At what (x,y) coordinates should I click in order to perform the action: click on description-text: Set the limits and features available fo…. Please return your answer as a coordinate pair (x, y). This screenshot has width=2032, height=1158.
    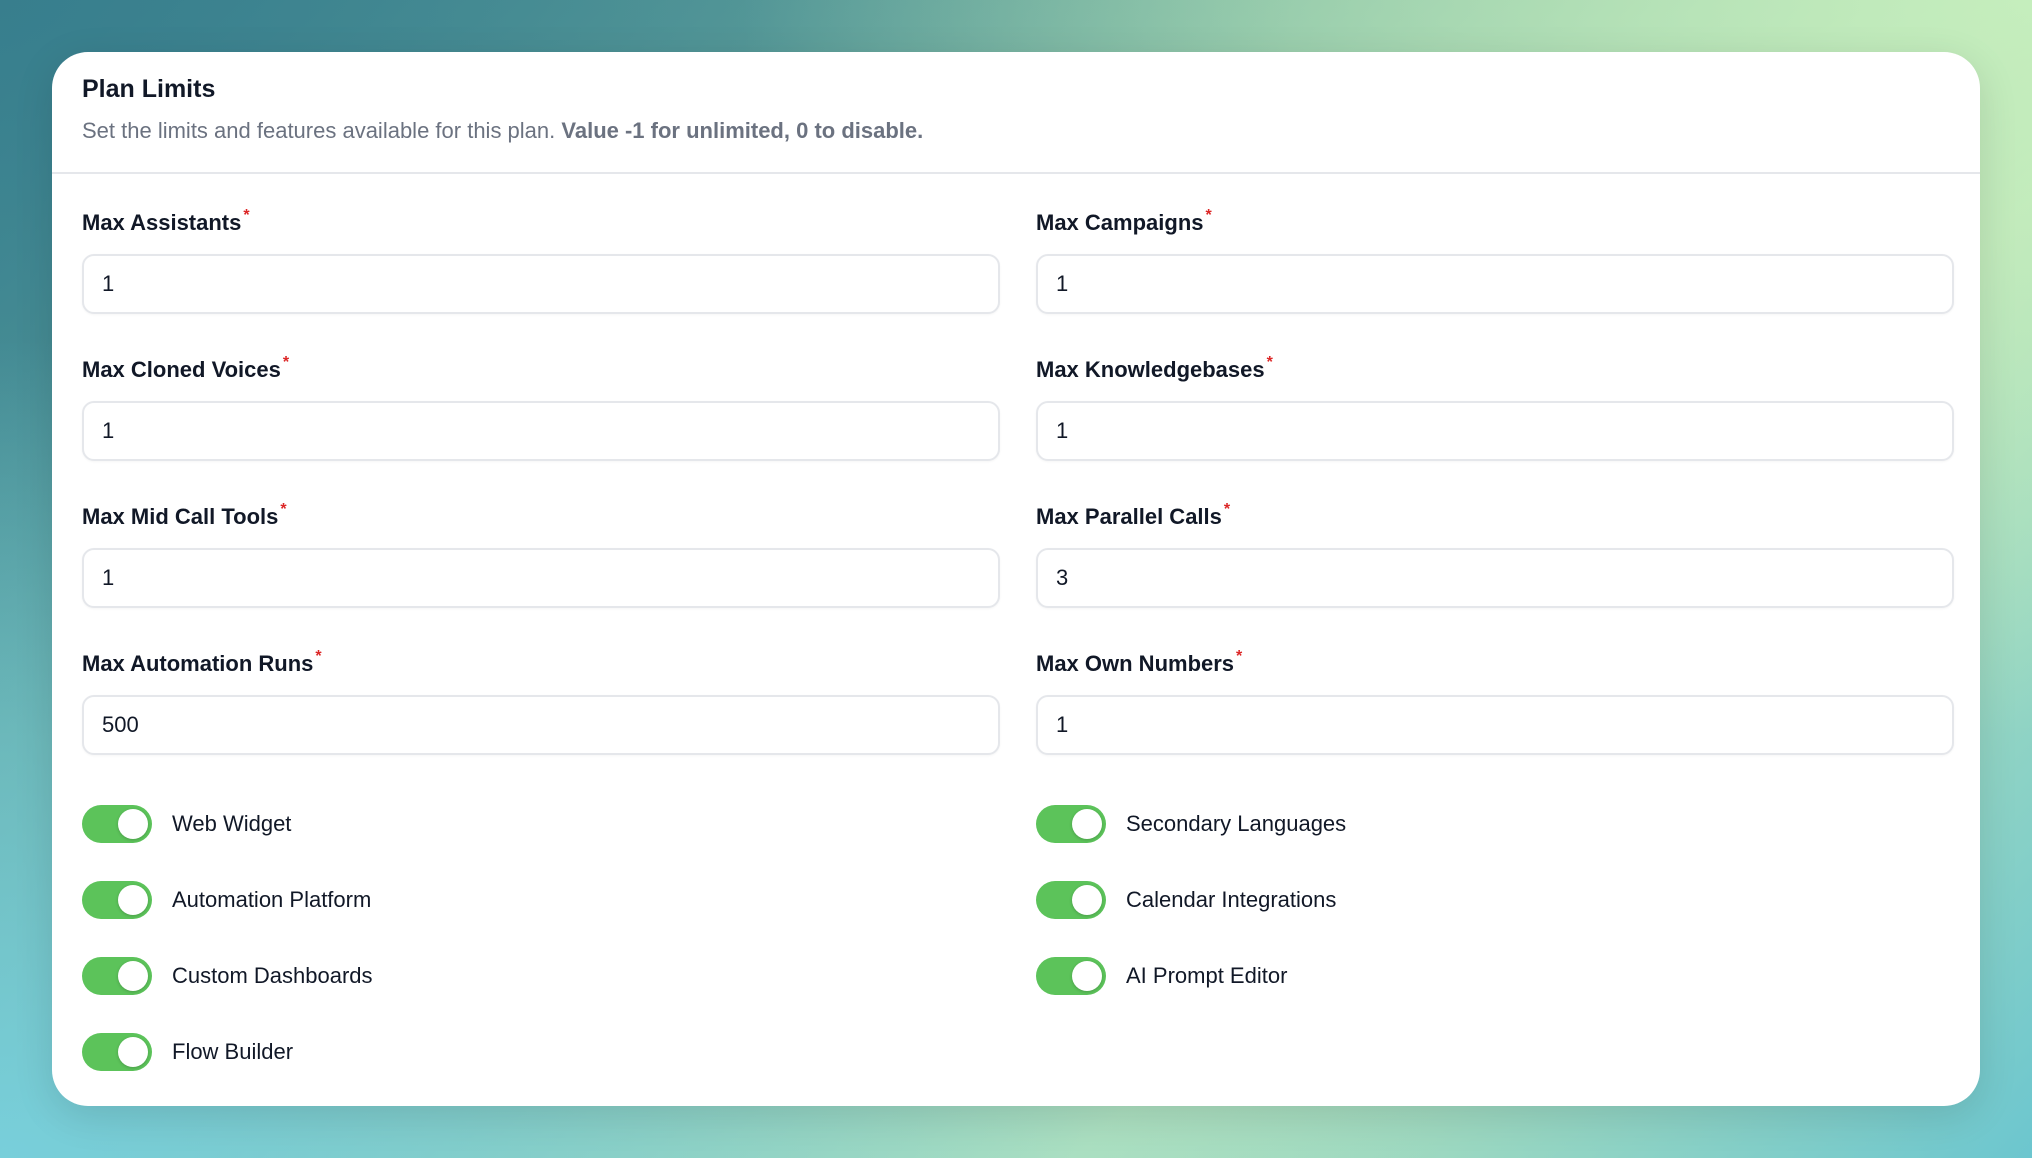
    Looking at the image, I should click on (319, 130).